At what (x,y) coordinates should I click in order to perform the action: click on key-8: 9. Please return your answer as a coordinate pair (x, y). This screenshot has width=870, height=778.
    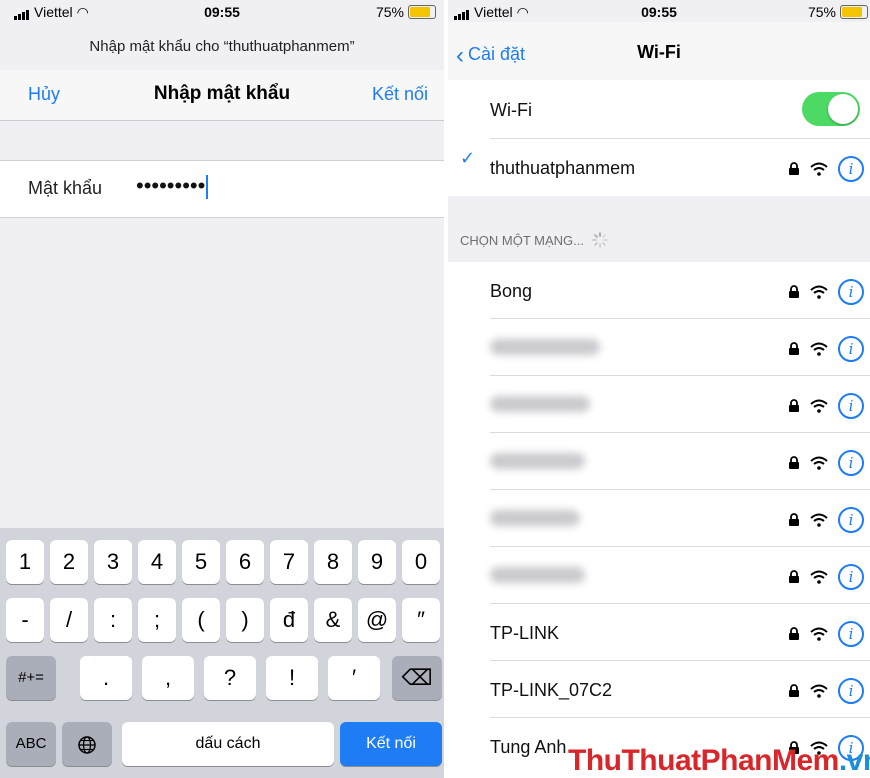
    Looking at the image, I should click on (377, 562).